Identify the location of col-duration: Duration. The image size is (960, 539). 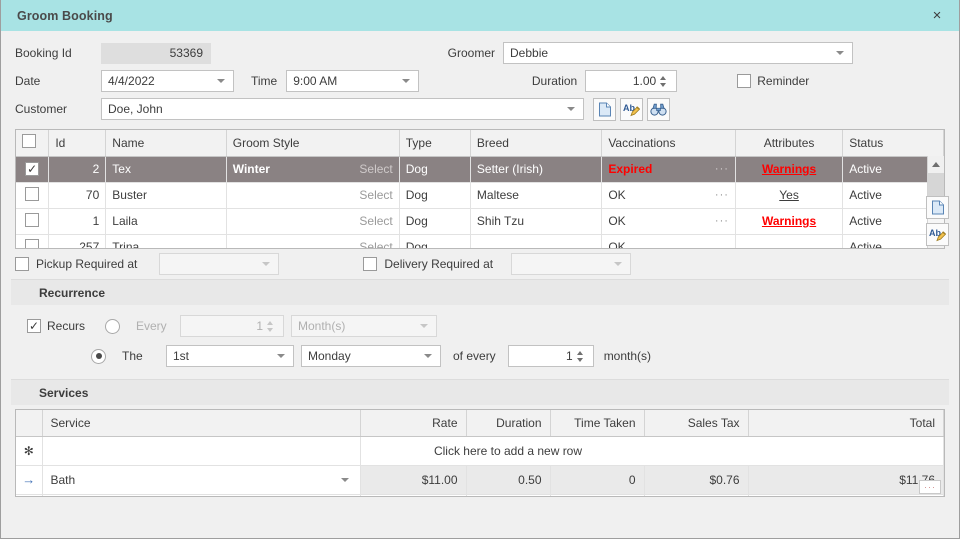
(508, 423).